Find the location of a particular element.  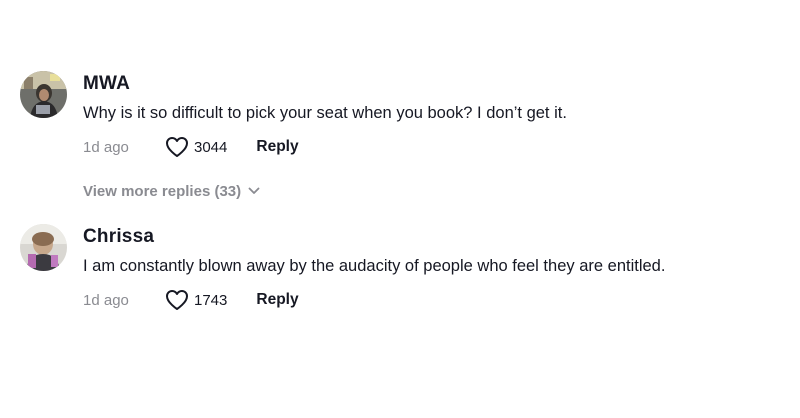

like-button: 3044 is located at coordinates (196, 147).